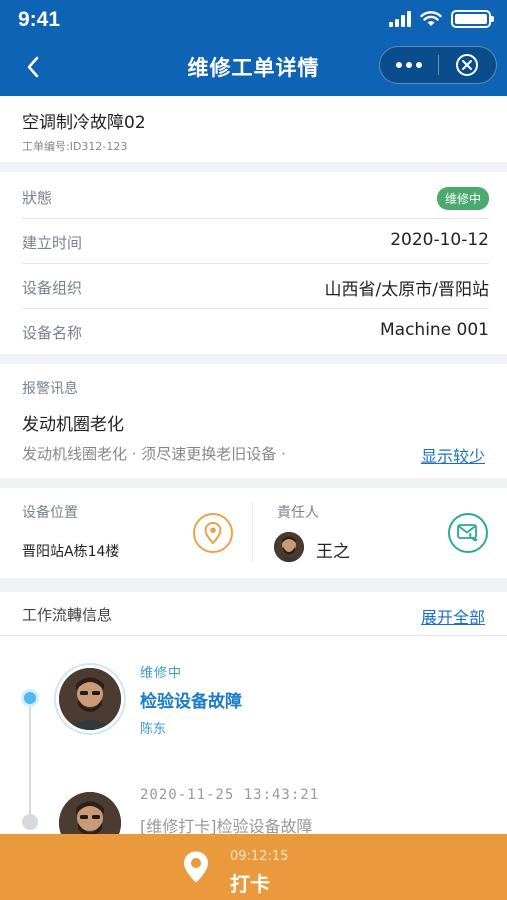 The width and height of the screenshot is (507, 900). Describe the element at coordinates (259, 856) in the screenshot. I see `punch-time: 09:12:15` at that location.